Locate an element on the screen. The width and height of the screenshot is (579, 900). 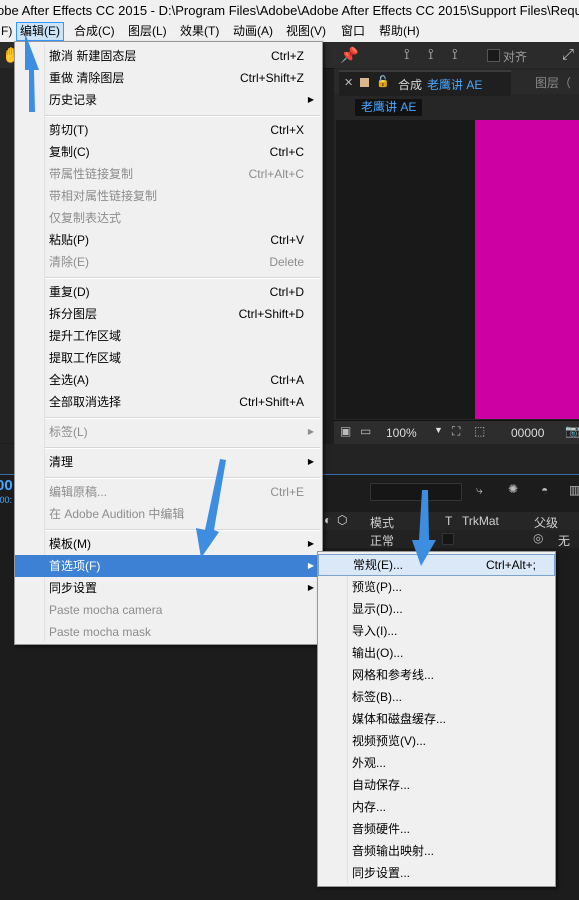
layer-search-input is located at coordinates (416, 492).